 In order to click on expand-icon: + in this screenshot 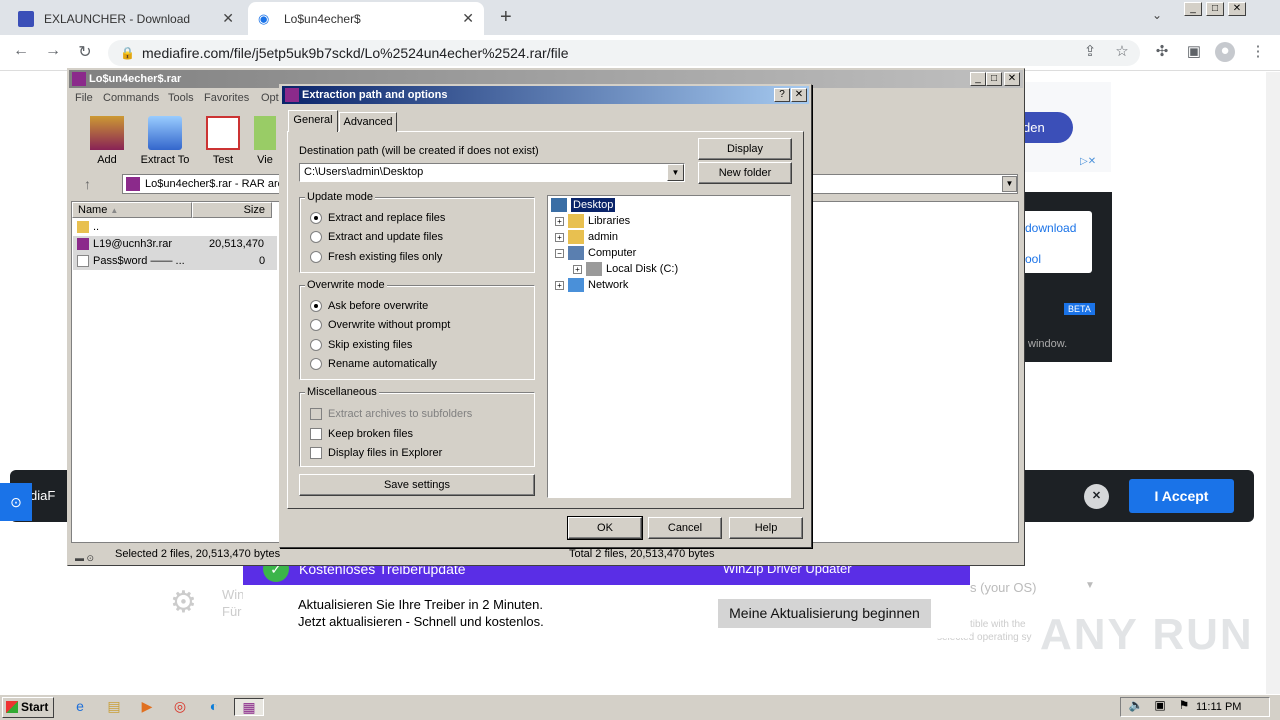, I will do `click(559, 285)`.